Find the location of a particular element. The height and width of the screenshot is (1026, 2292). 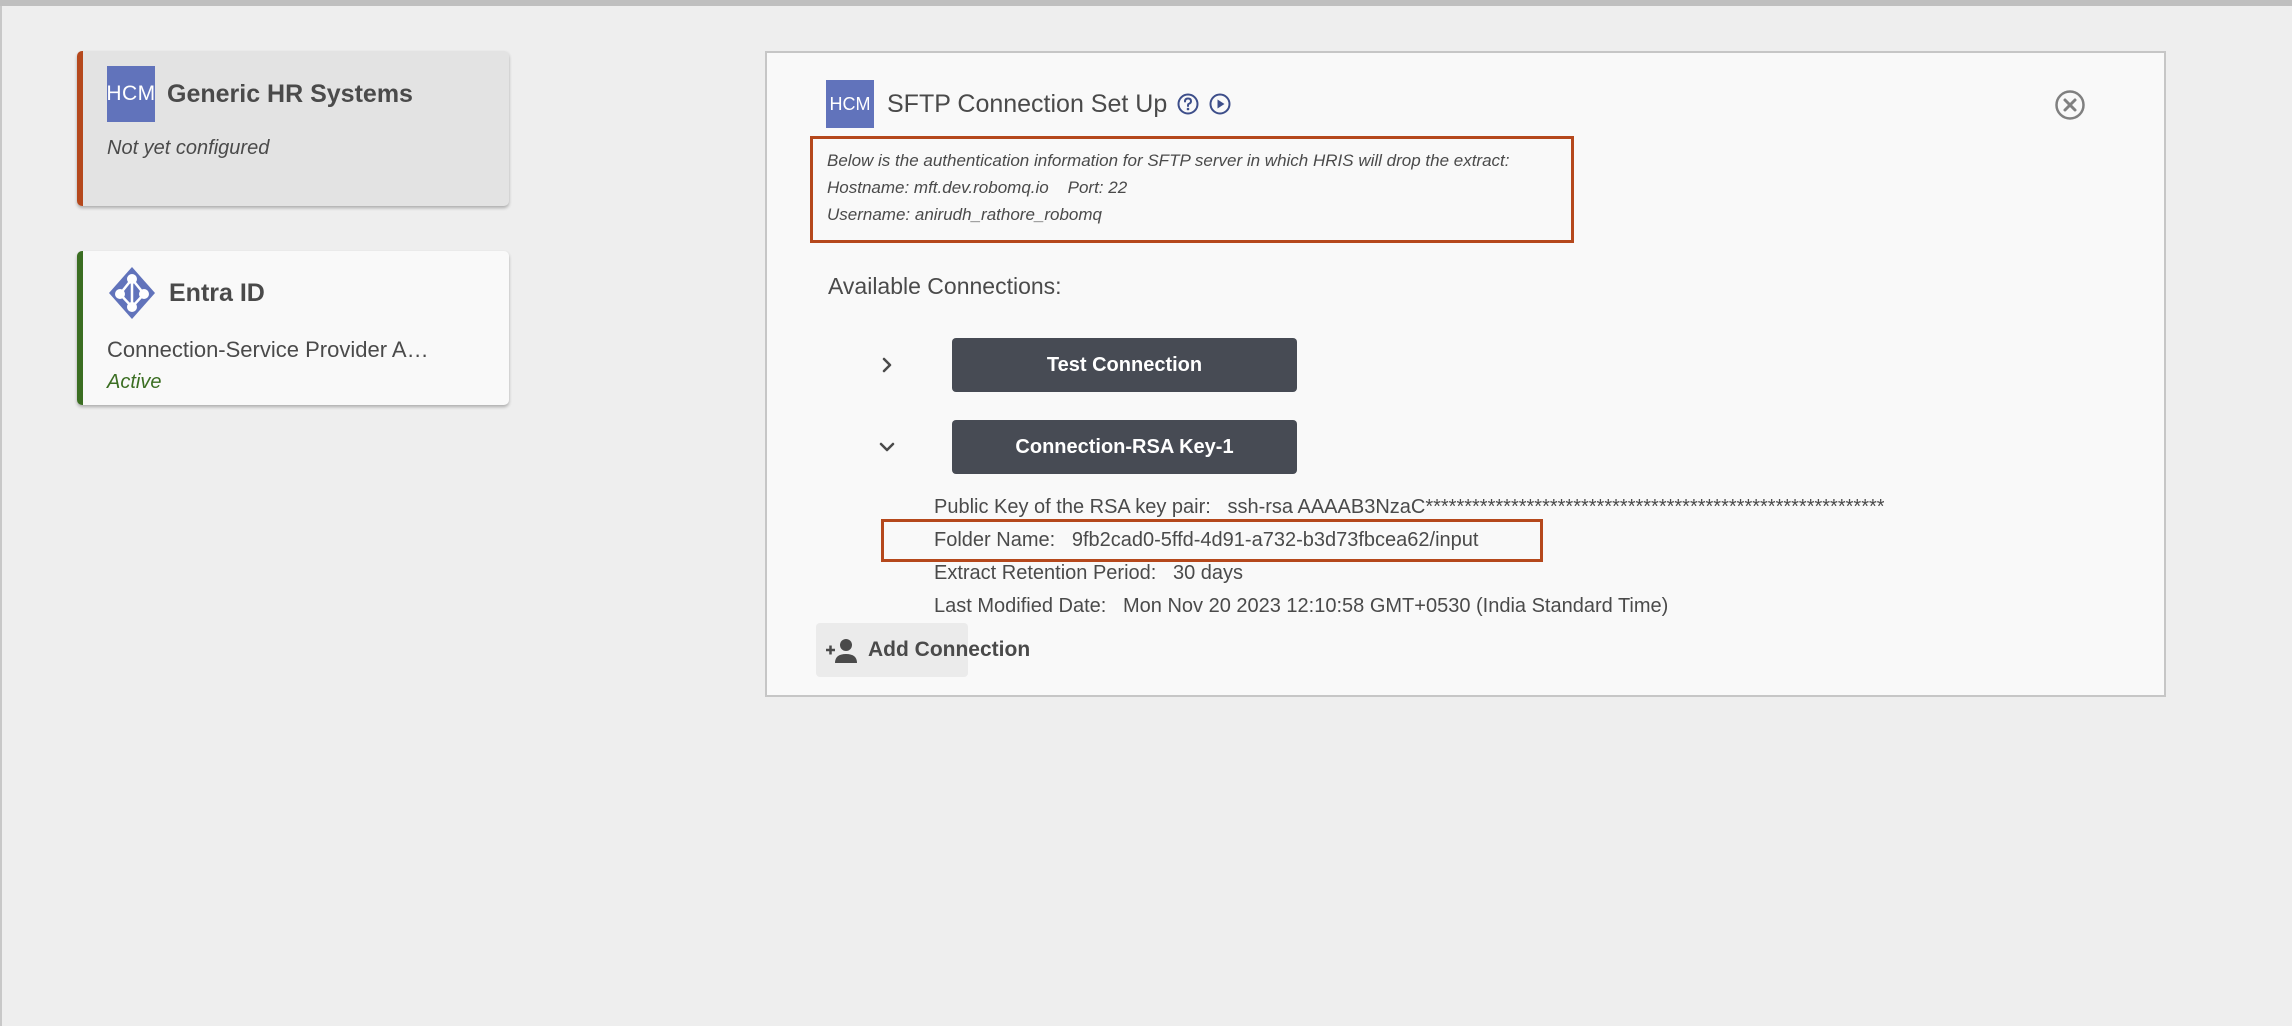

entra-id-icon is located at coordinates (132, 293).